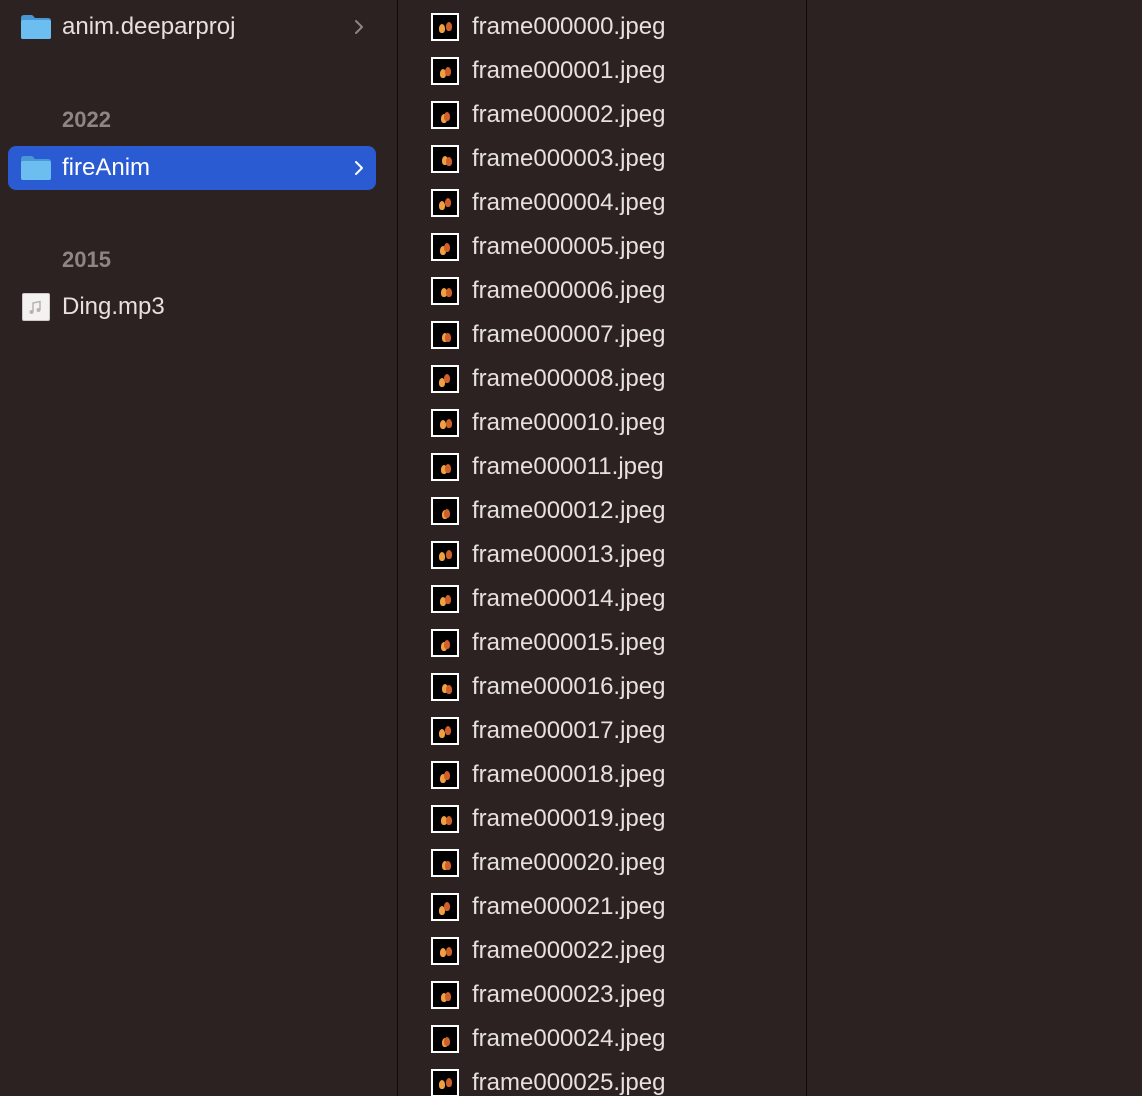 This screenshot has height=1096, width=1142. I want to click on section-header-2022: 2022, so click(86, 119).